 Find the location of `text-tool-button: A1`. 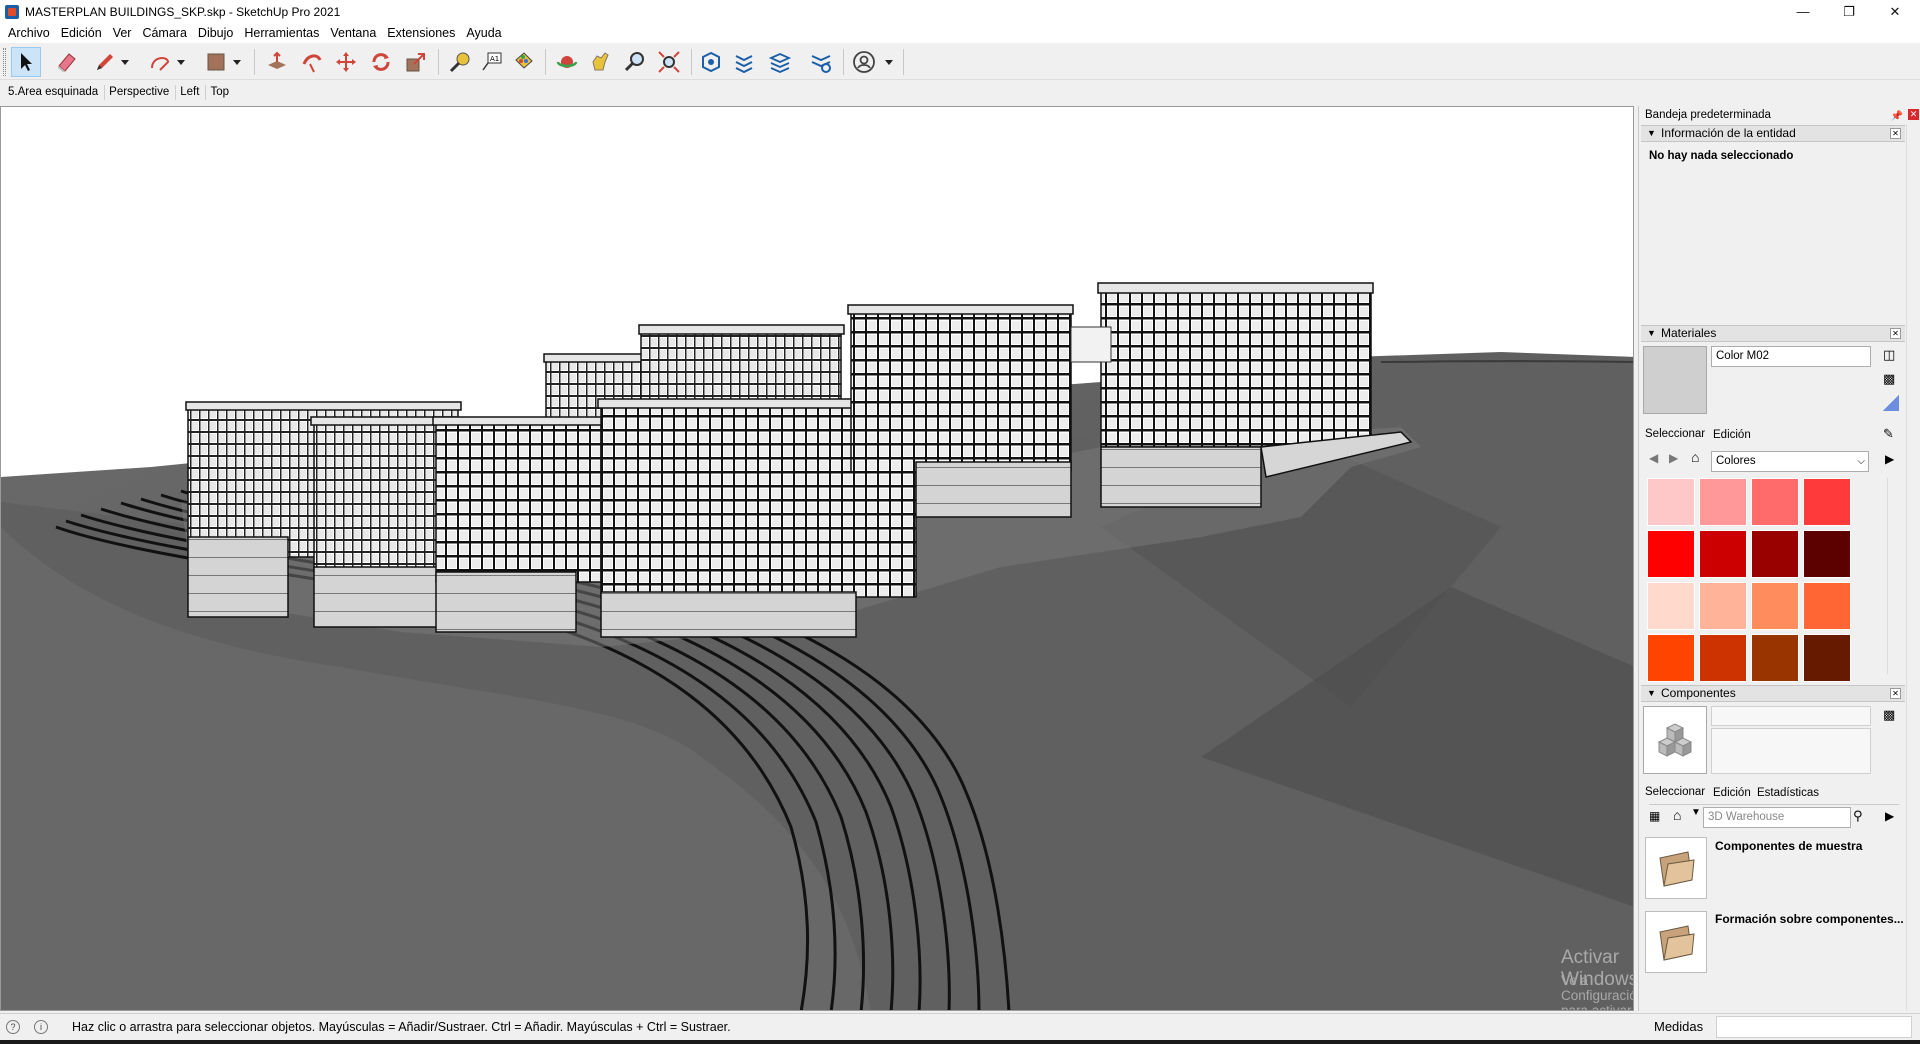

text-tool-button: A1 is located at coordinates (492, 62).